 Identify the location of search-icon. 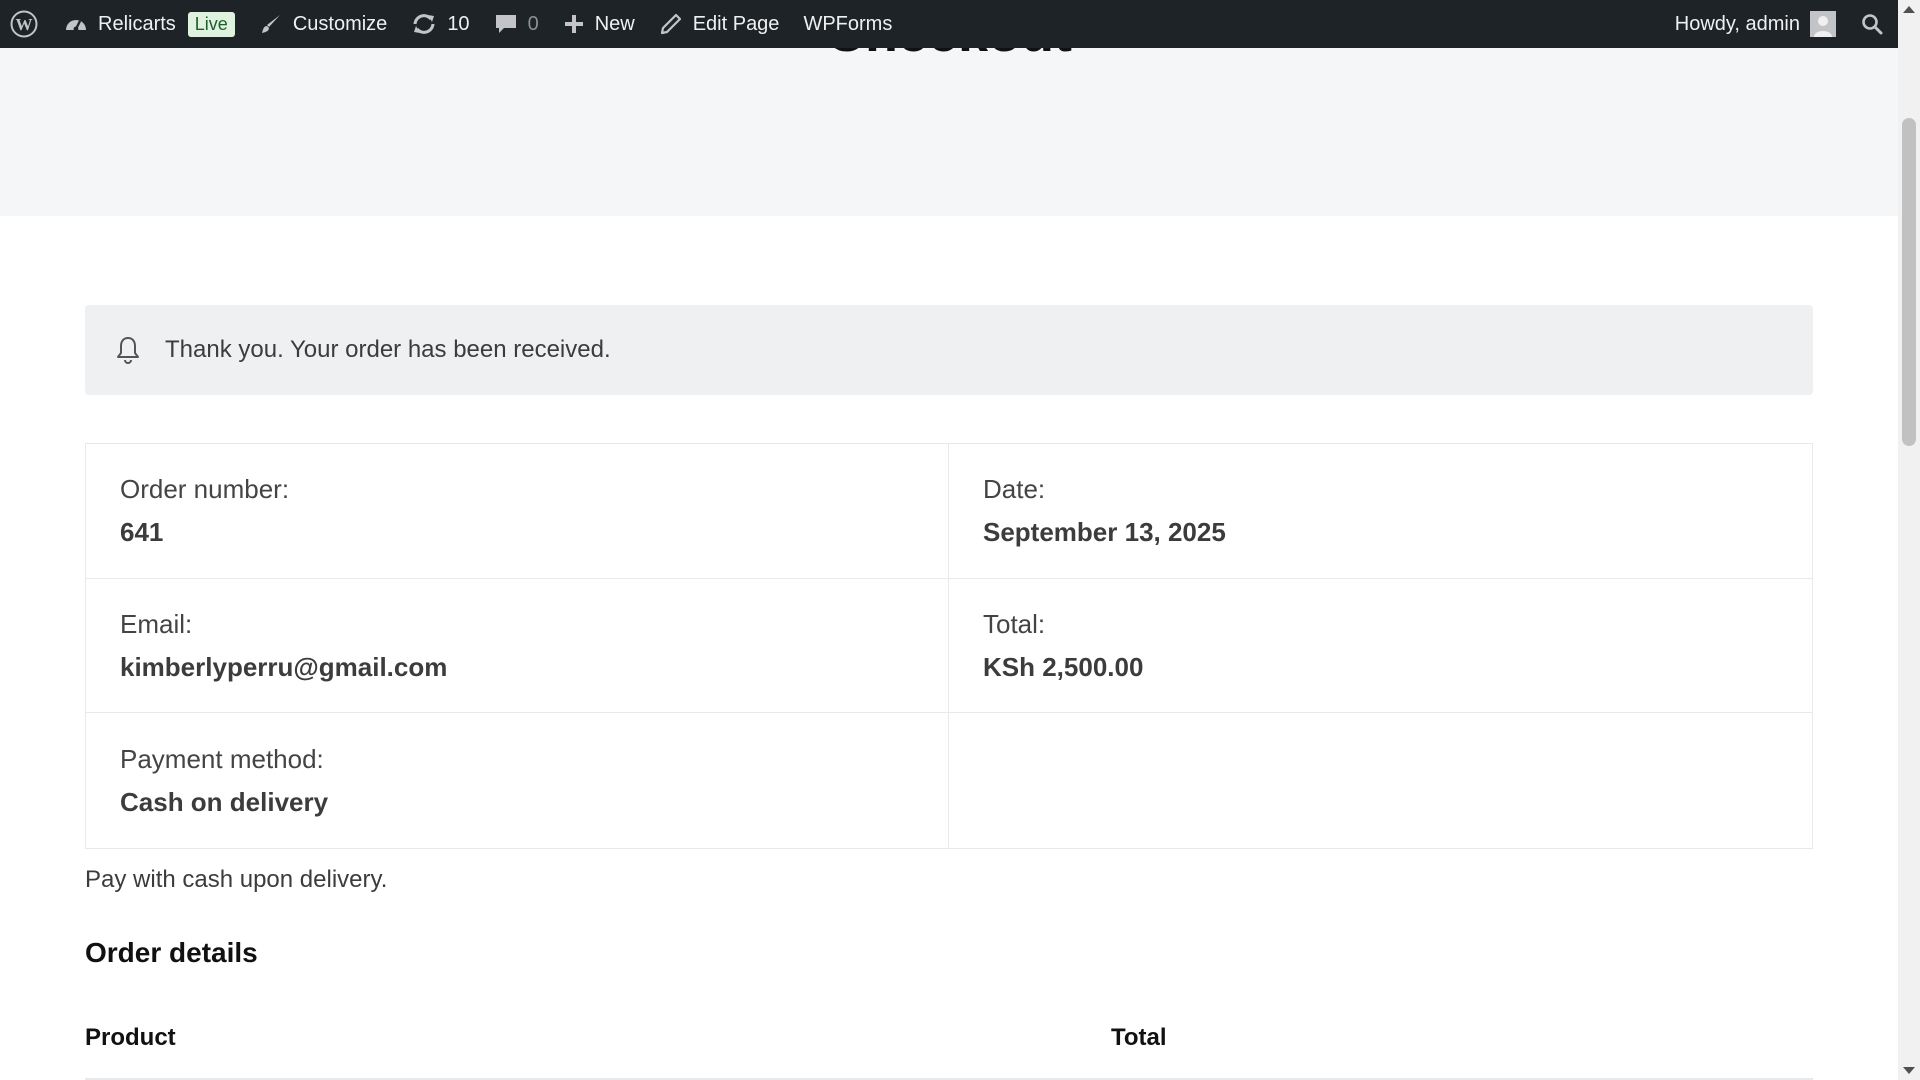
(1872, 24).